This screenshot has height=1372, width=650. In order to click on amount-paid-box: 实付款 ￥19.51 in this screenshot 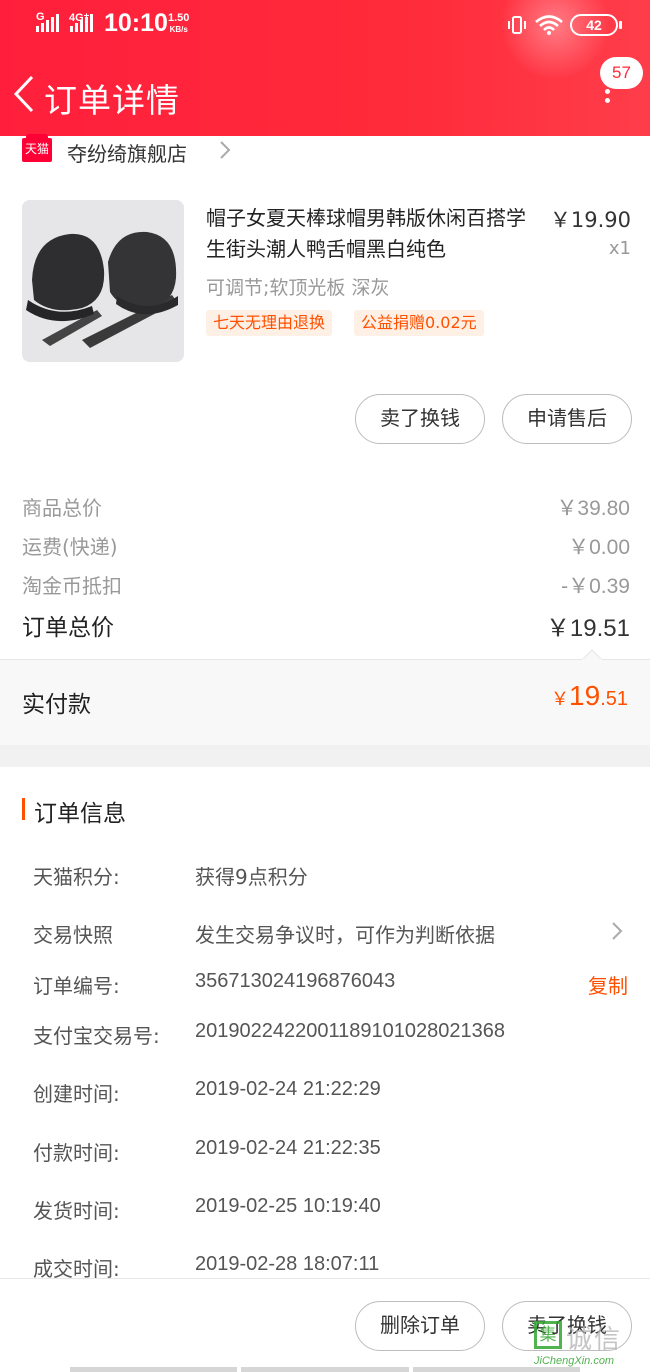, I will do `click(325, 697)`.